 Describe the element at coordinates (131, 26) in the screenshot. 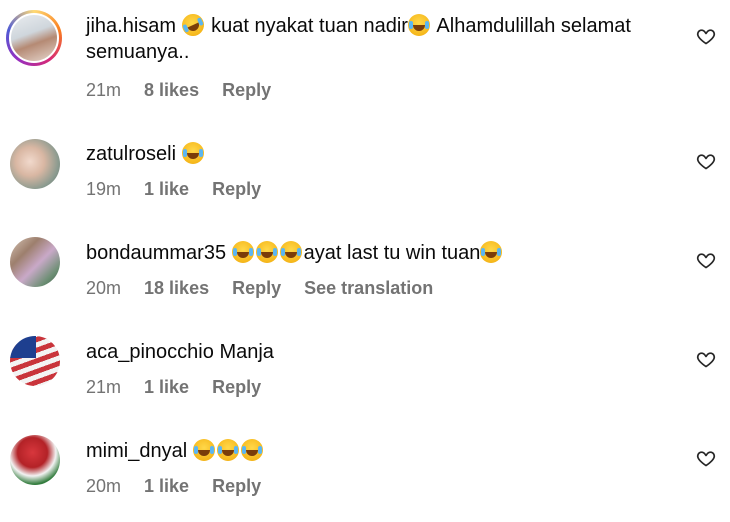

I see `comment-username: jiha.hisam` at that location.